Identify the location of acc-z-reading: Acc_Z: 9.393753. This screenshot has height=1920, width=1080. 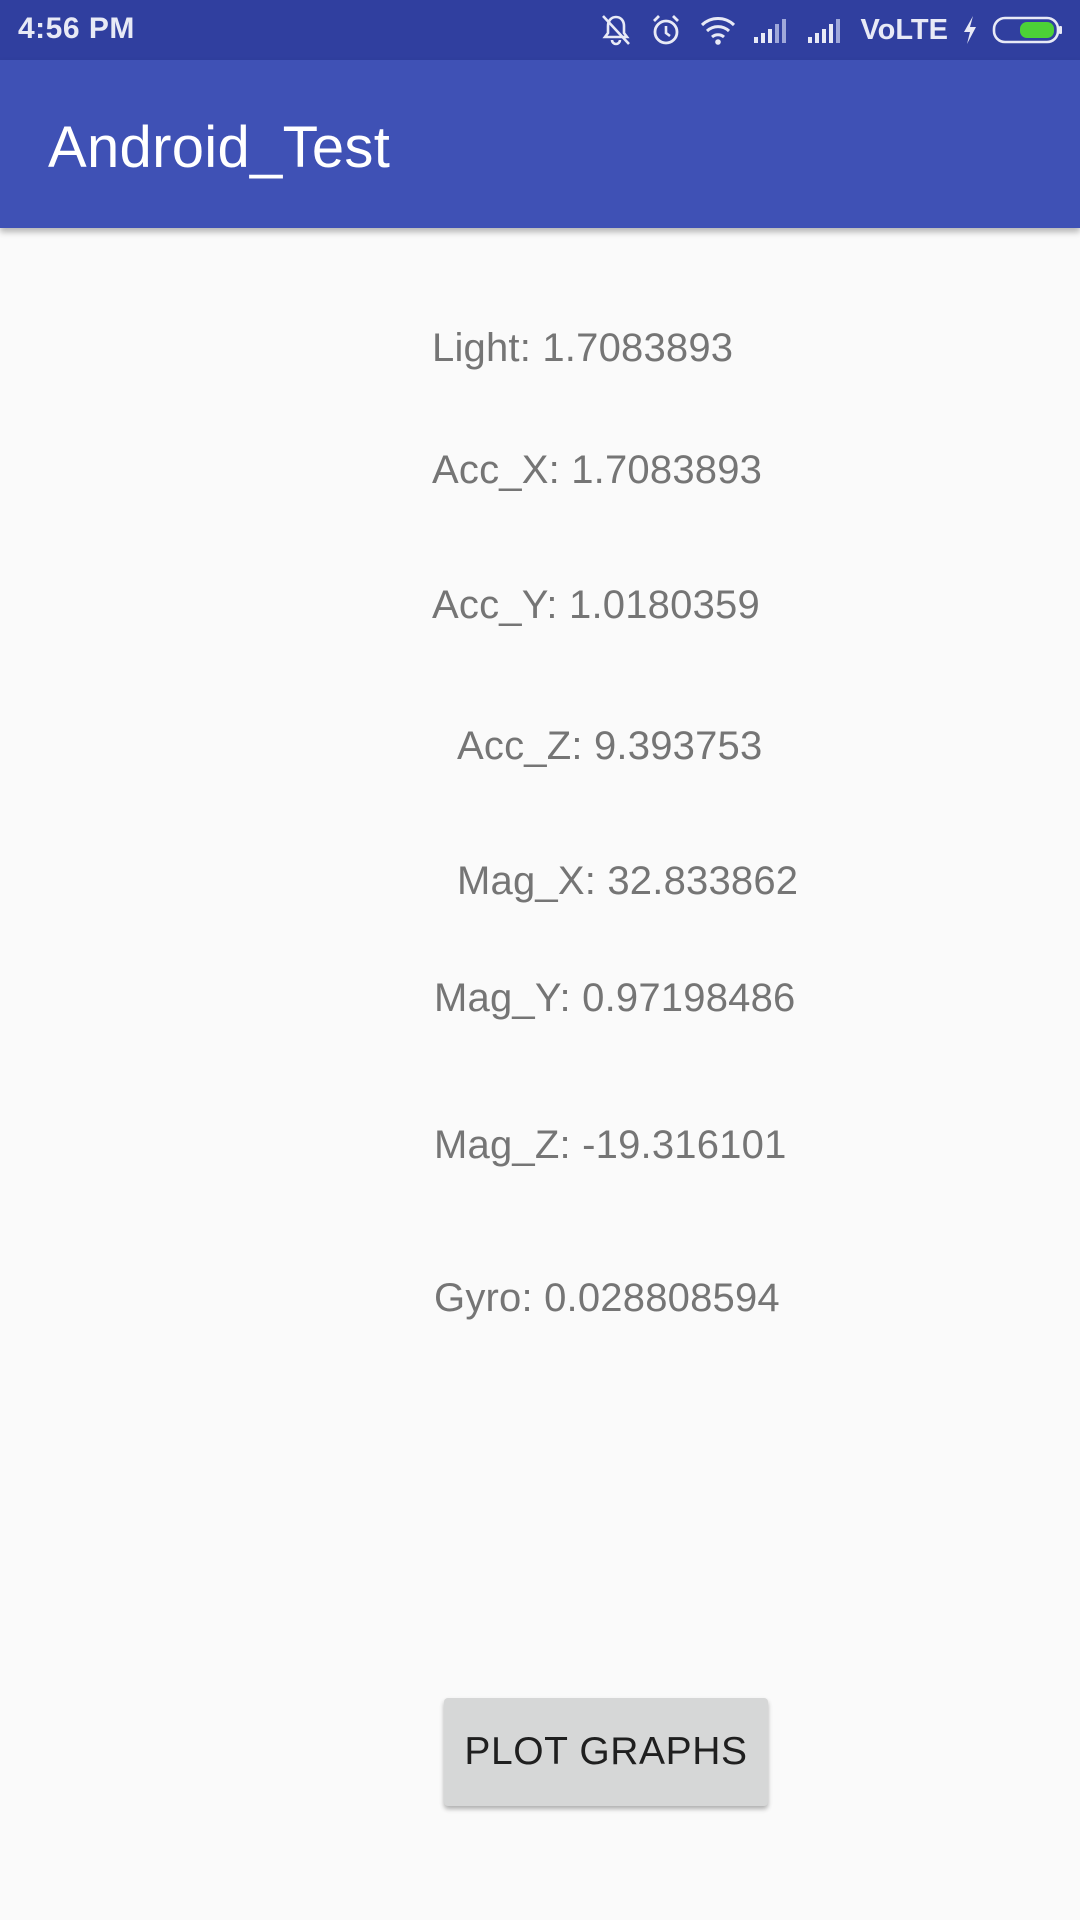
(610, 746).